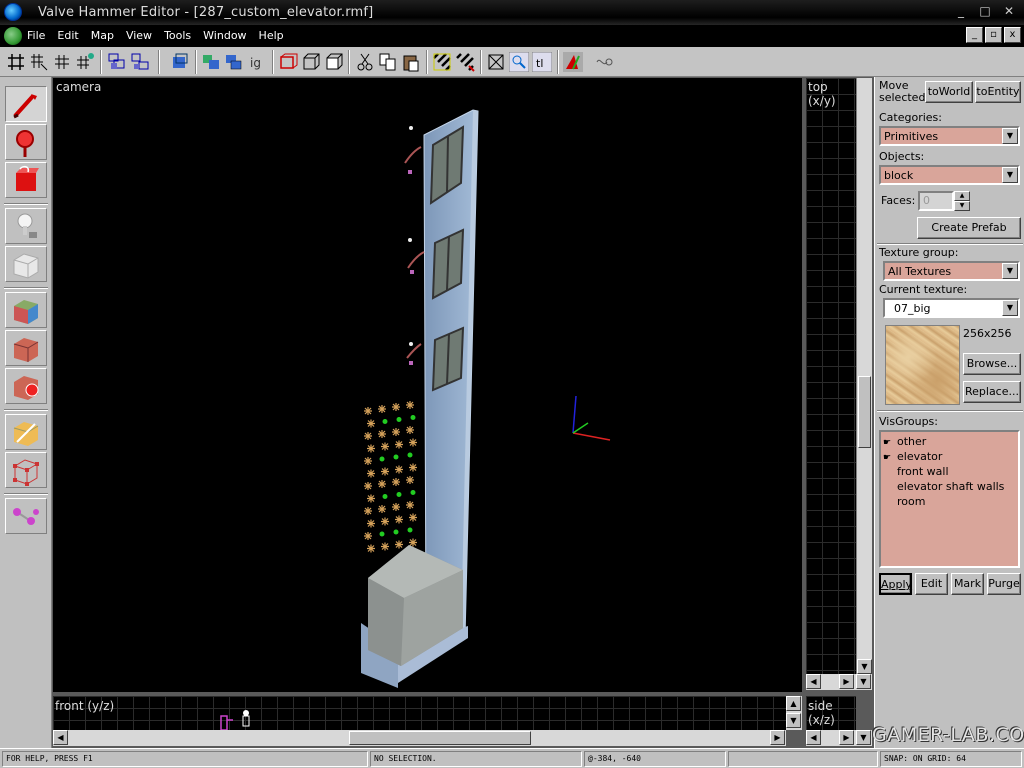 The width and height of the screenshot is (1024, 768). What do you see at coordinates (912, 456) in the screenshot?
I see `visgroup-elevator: ☛ elevator` at bounding box center [912, 456].